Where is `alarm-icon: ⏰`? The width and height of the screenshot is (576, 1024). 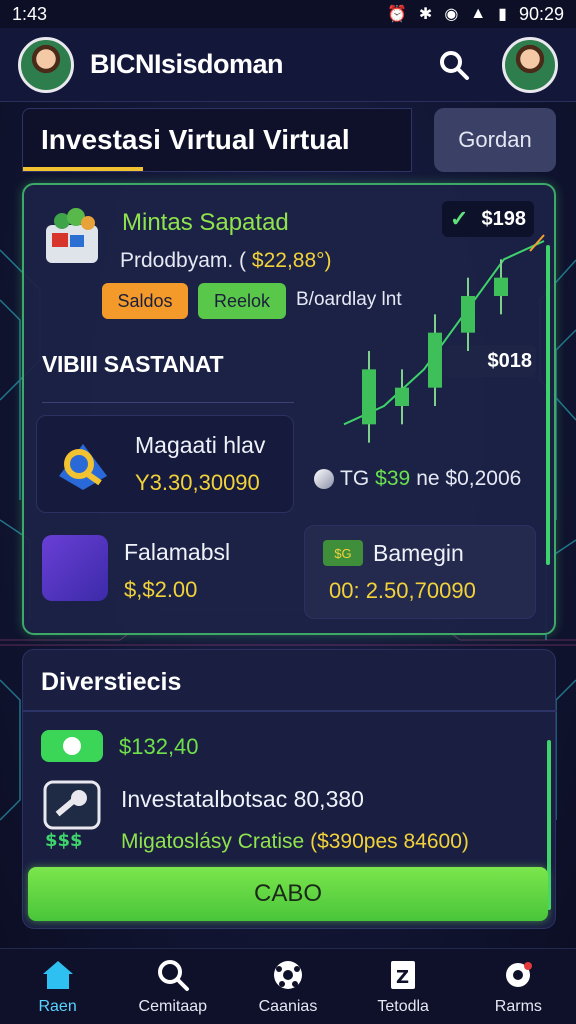 alarm-icon: ⏰ is located at coordinates (397, 14).